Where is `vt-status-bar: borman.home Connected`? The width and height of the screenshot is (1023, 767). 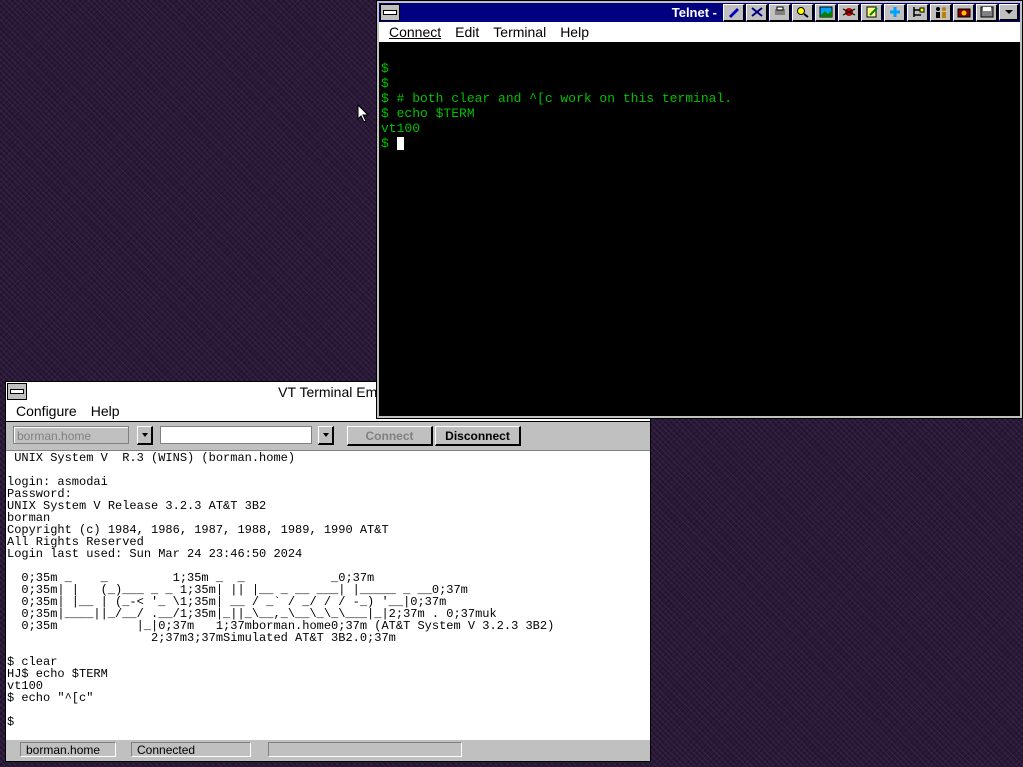
vt-status-bar: borman.home Connected is located at coordinates (328, 750).